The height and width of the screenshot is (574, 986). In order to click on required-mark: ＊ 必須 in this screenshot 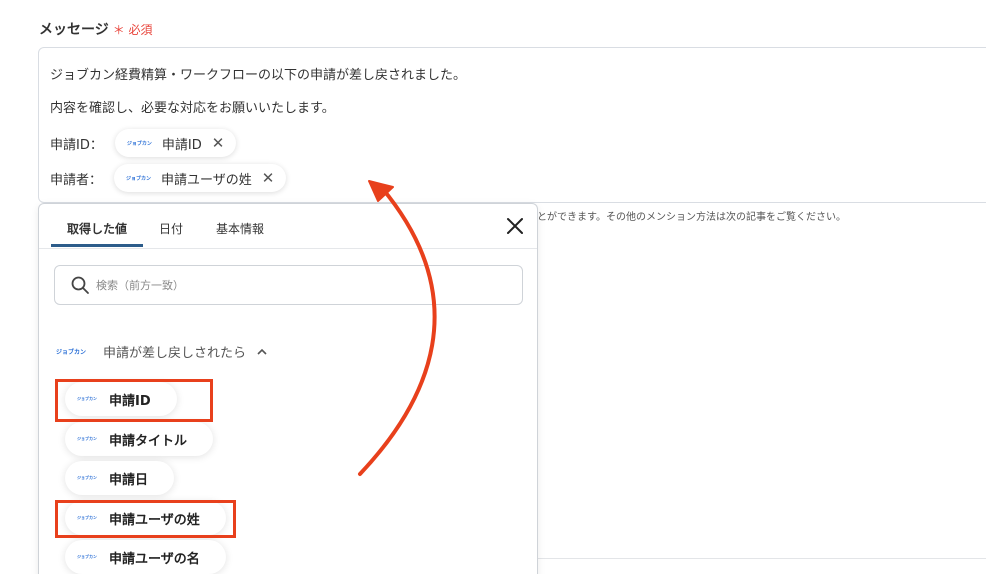, I will do `click(132, 30)`.